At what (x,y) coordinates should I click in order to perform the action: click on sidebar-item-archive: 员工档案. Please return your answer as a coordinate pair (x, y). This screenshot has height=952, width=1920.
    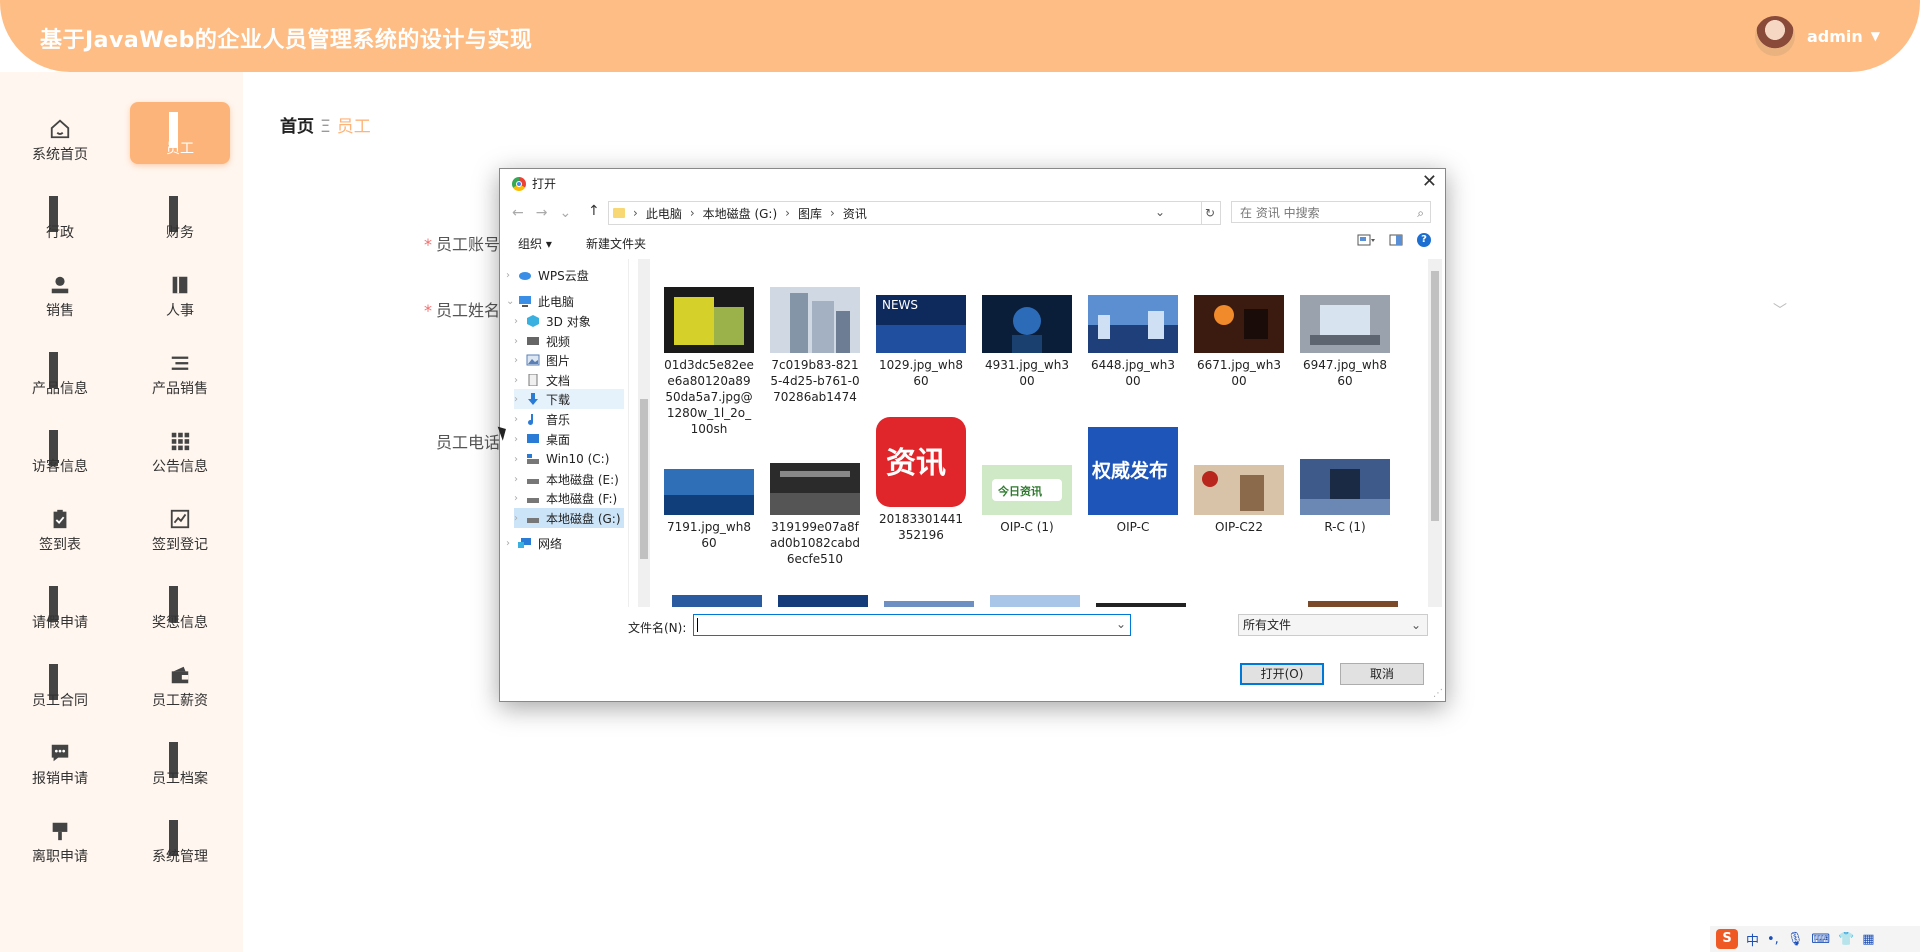
    Looking at the image, I should click on (180, 763).